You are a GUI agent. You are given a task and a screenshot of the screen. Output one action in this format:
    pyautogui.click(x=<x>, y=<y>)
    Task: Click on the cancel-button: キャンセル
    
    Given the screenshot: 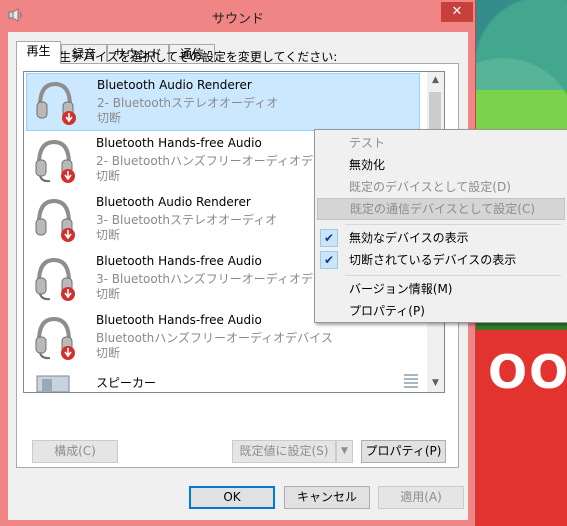 What is the action you would take?
    pyautogui.click(x=327, y=497)
    